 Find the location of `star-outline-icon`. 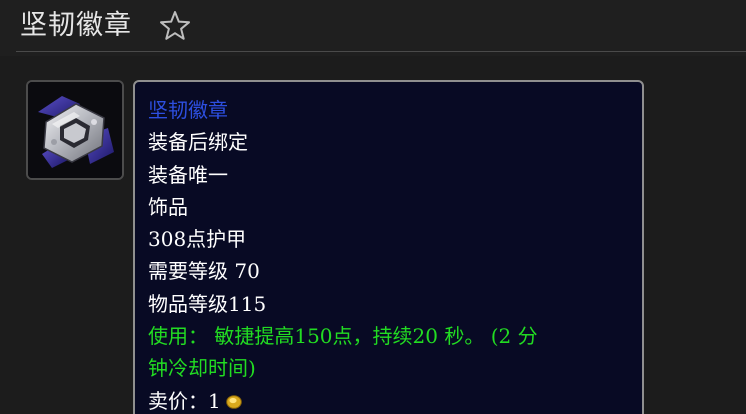

star-outline-icon is located at coordinates (175, 26).